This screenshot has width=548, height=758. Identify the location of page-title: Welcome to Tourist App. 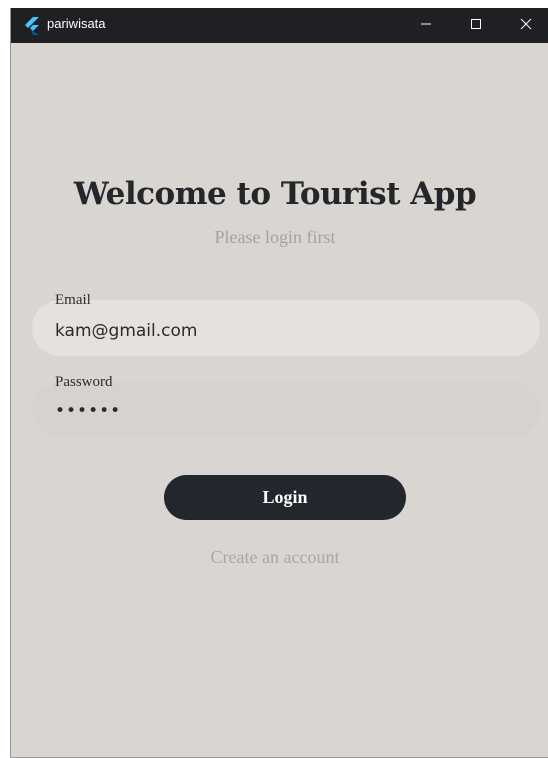
(275, 194).